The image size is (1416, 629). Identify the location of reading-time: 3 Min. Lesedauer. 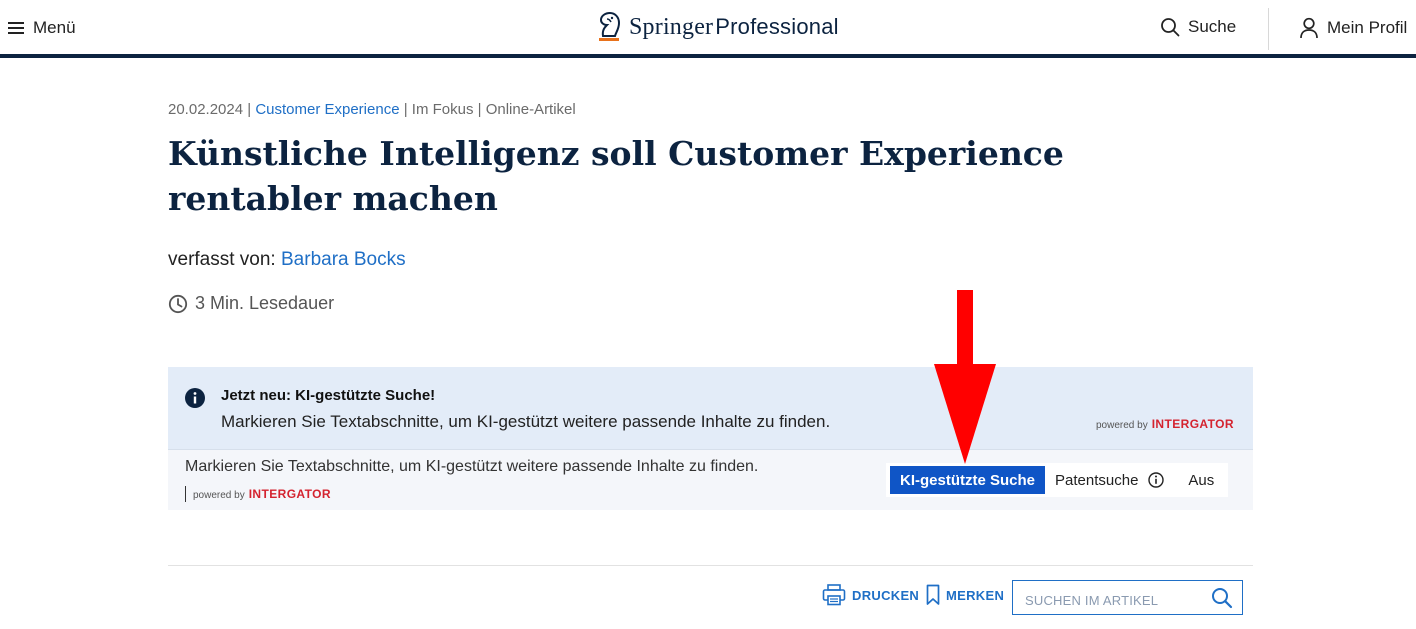
(251, 303).